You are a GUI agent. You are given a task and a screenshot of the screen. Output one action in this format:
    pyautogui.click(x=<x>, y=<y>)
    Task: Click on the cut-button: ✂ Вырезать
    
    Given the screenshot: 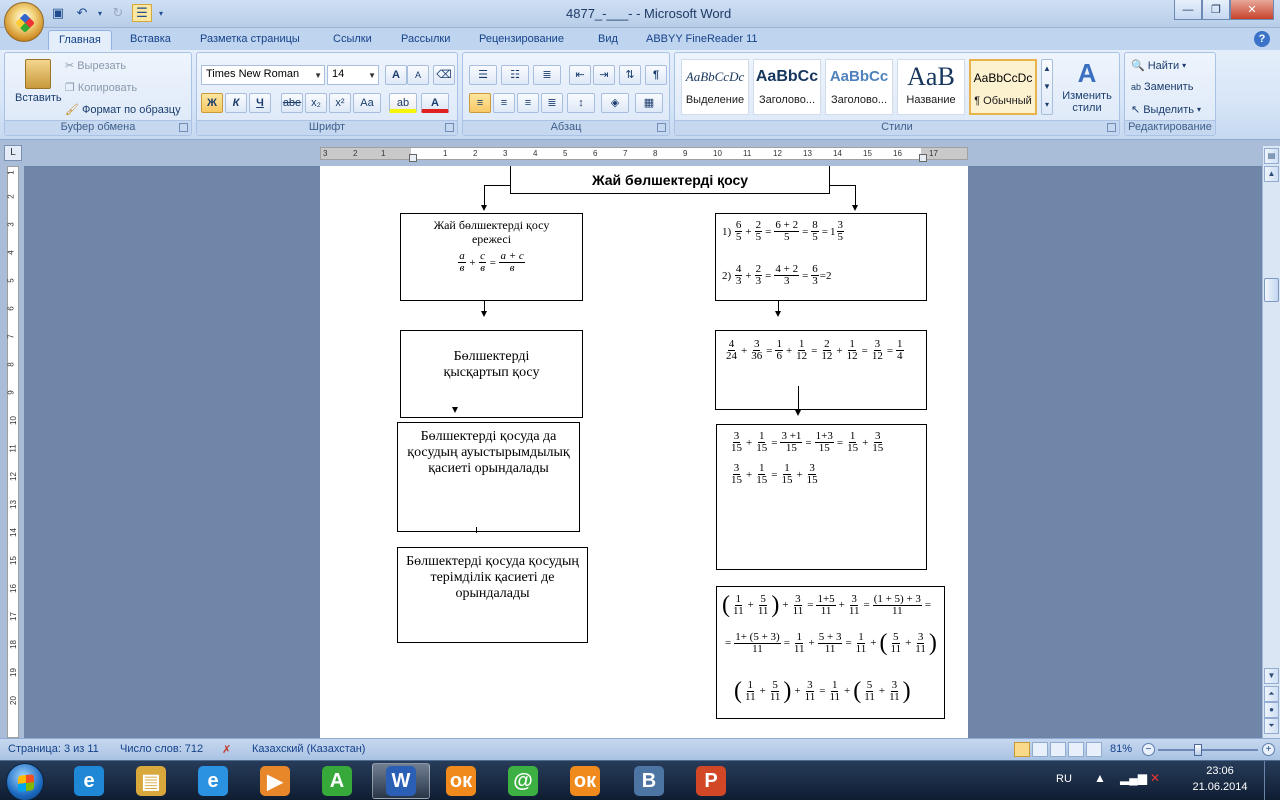 What is the action you would take?
    pyautogui.click(x=95, y=66)
    